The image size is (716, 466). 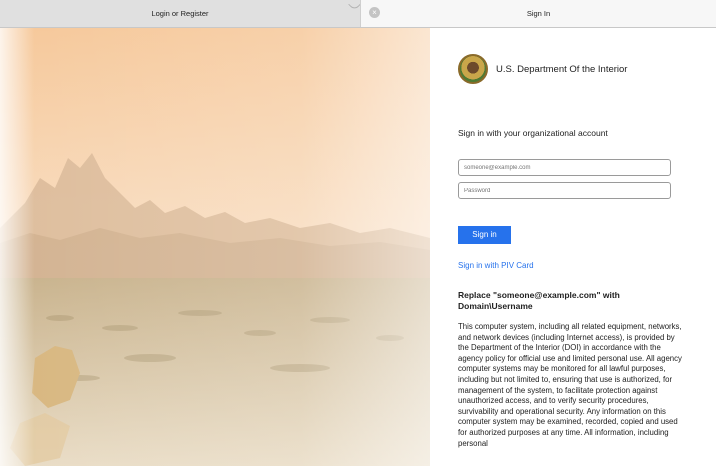 I want to click on piv-card-link: Sign in with PIV Card, so click(x=496, y=265).